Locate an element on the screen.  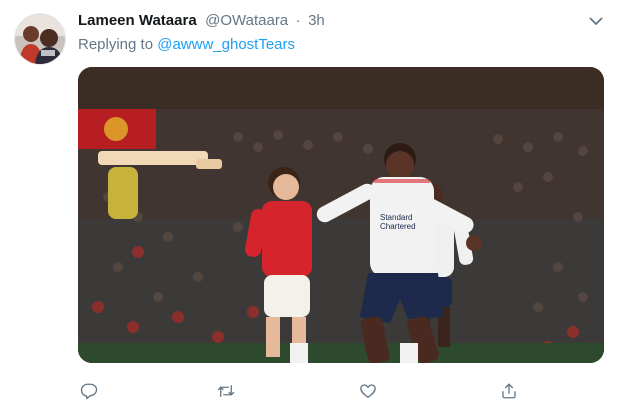
avatar is located at coordinates (40, 39).